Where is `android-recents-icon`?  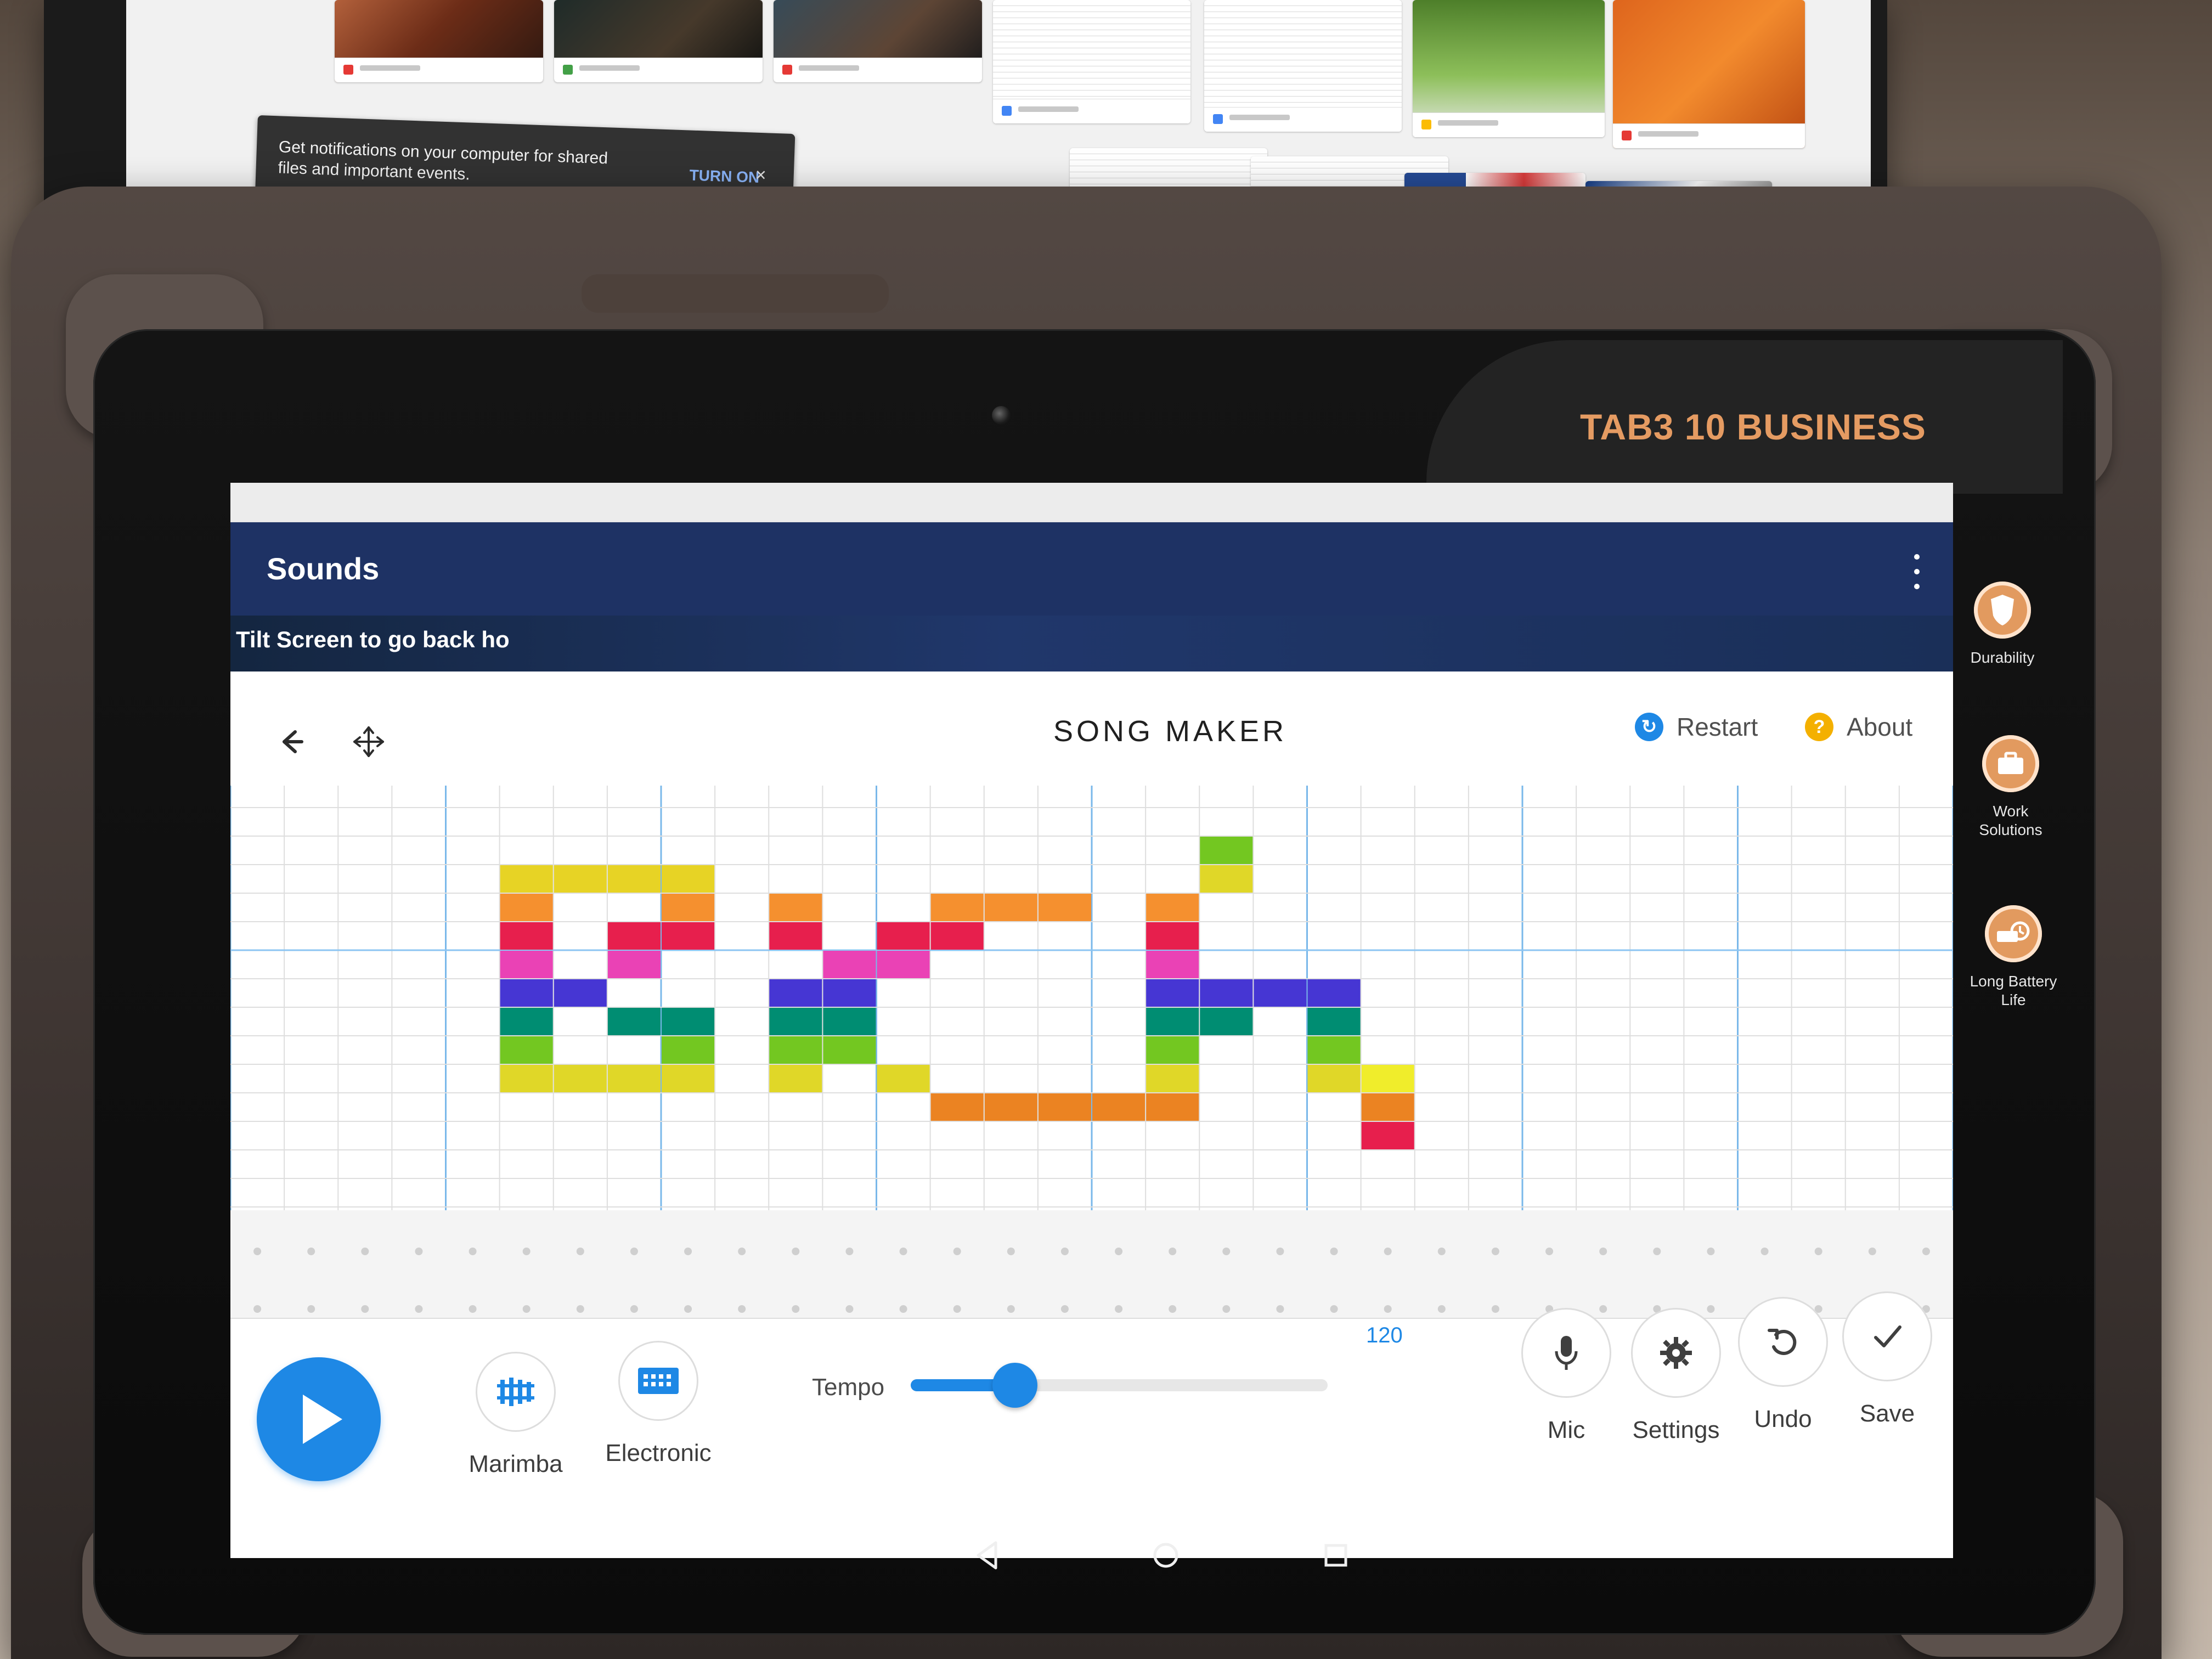
android-recents-icon is located at coordinates (1336, 1555).